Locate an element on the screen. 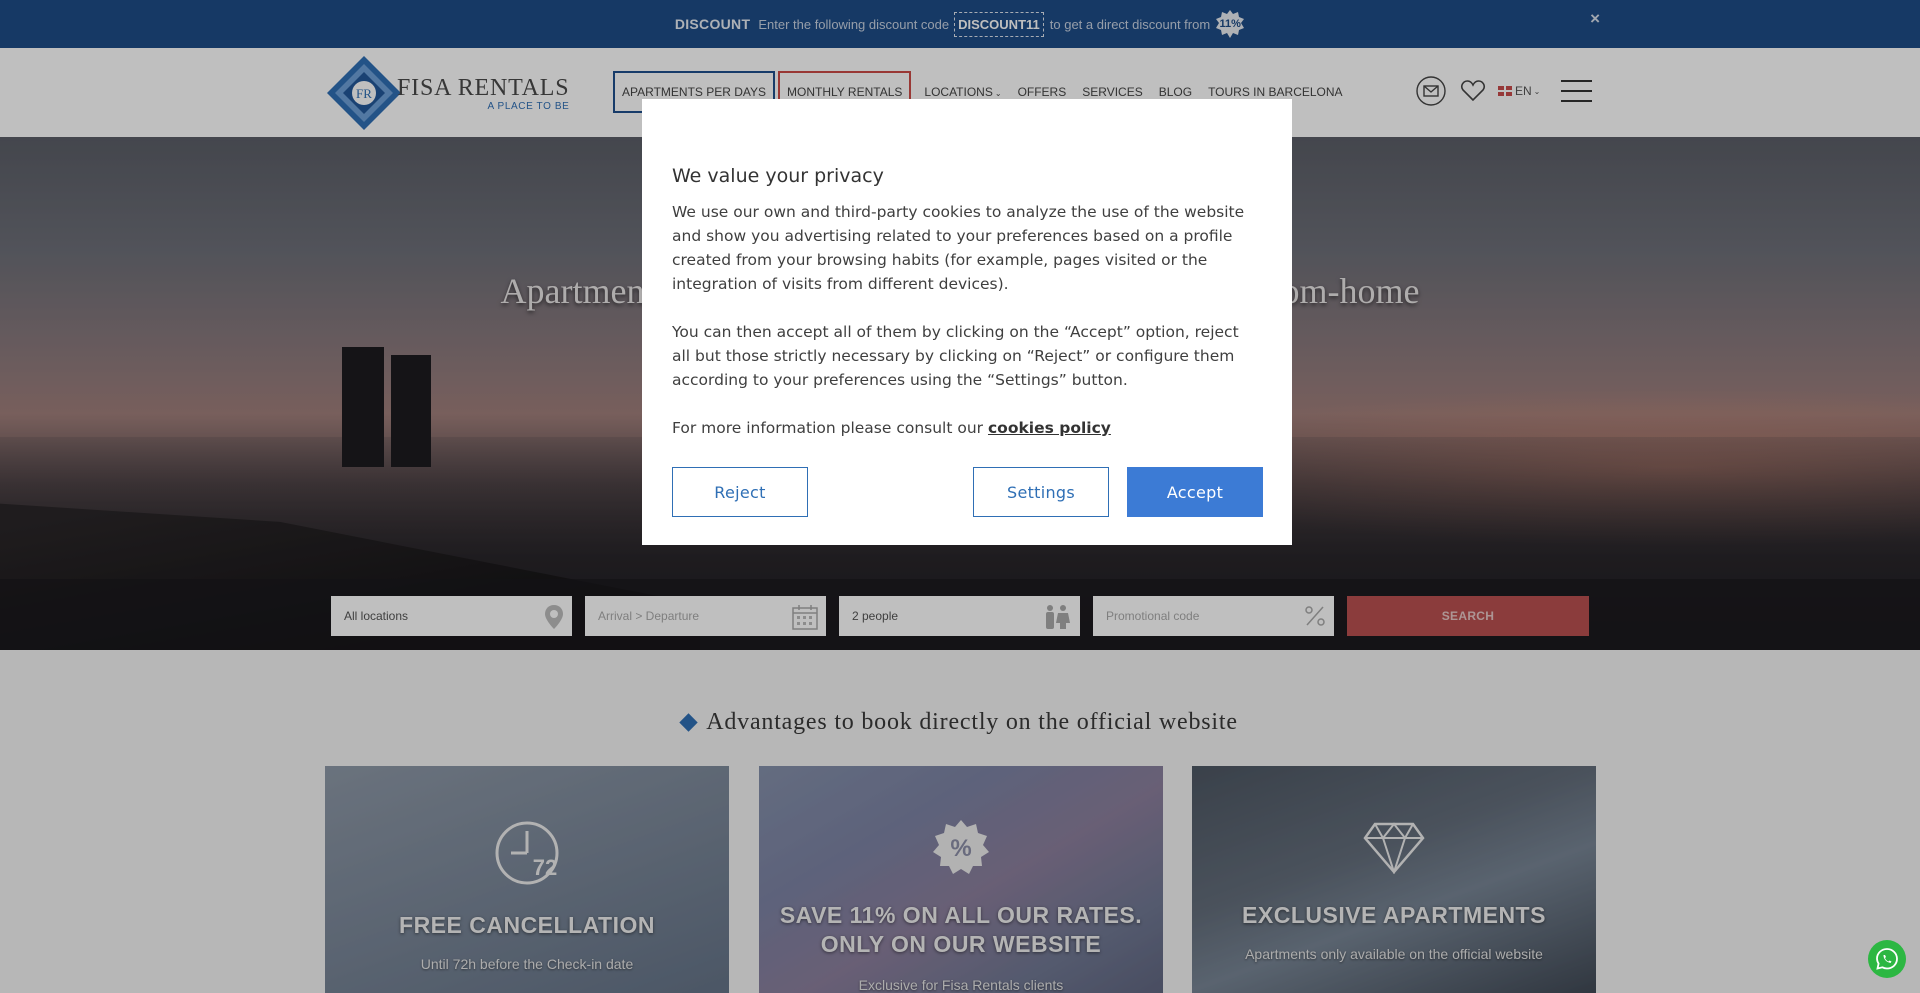 This screenshot has width=1920, height=993. accept-button: Accept is located at coordinates (1195, 492).